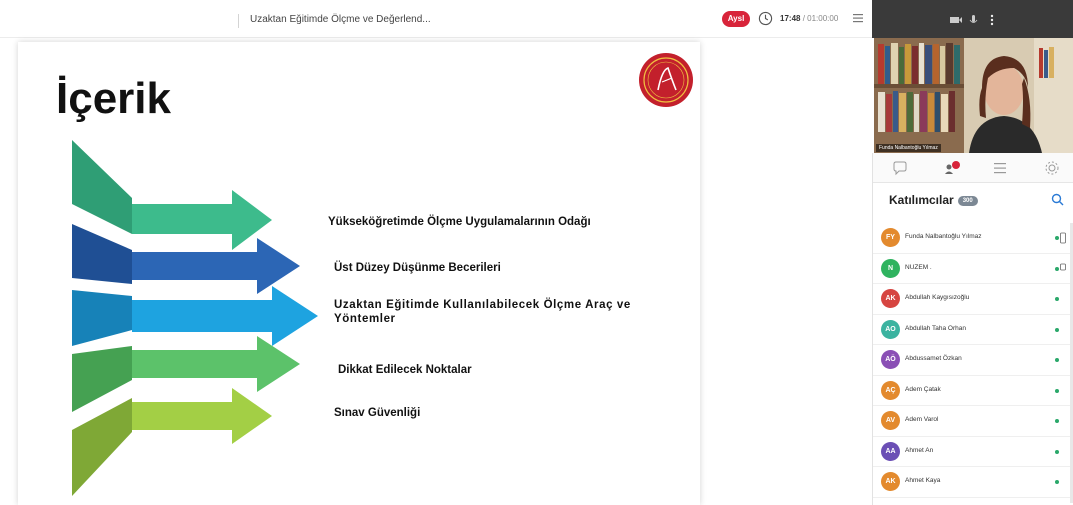  I want to click on avatar: AO, so click(890, 329).